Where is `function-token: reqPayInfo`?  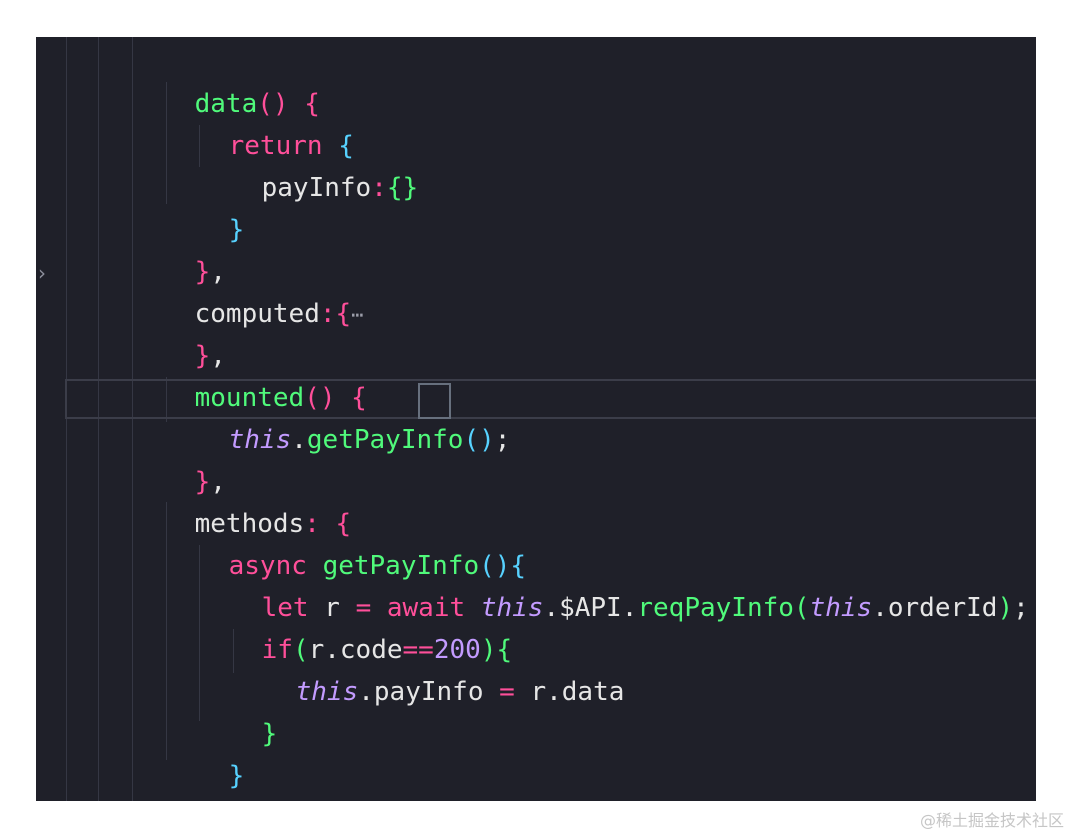 function-token: reqPayInfo is located at coordinates (715, 608).